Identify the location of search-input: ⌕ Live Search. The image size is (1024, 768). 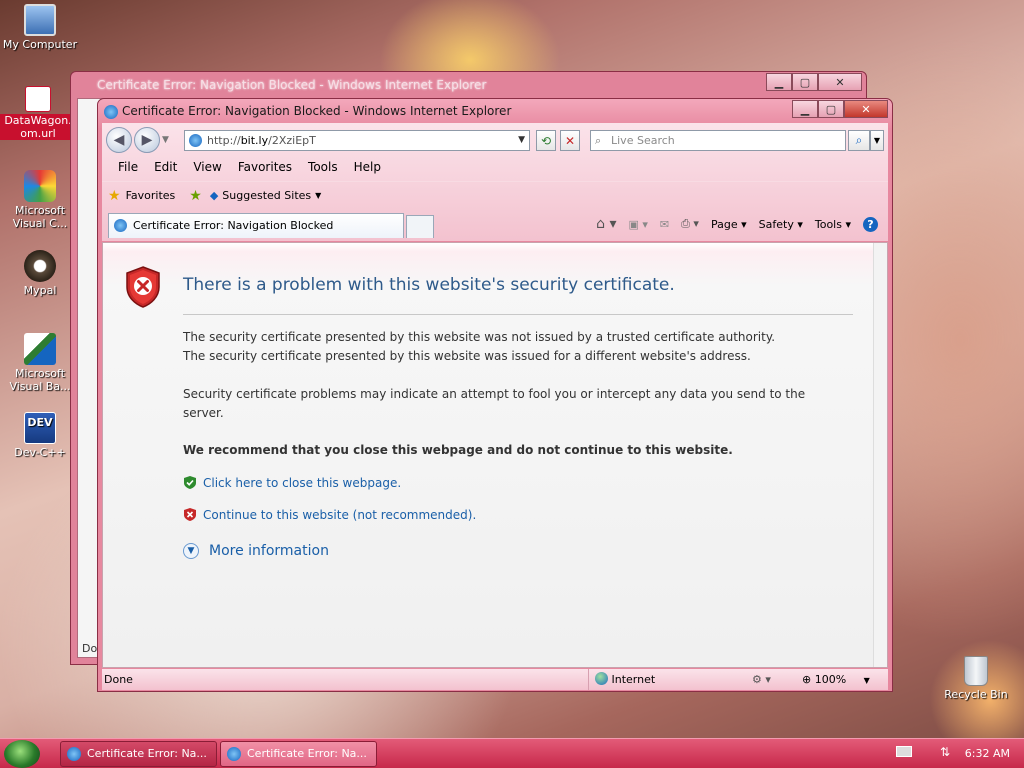
(718, 140).